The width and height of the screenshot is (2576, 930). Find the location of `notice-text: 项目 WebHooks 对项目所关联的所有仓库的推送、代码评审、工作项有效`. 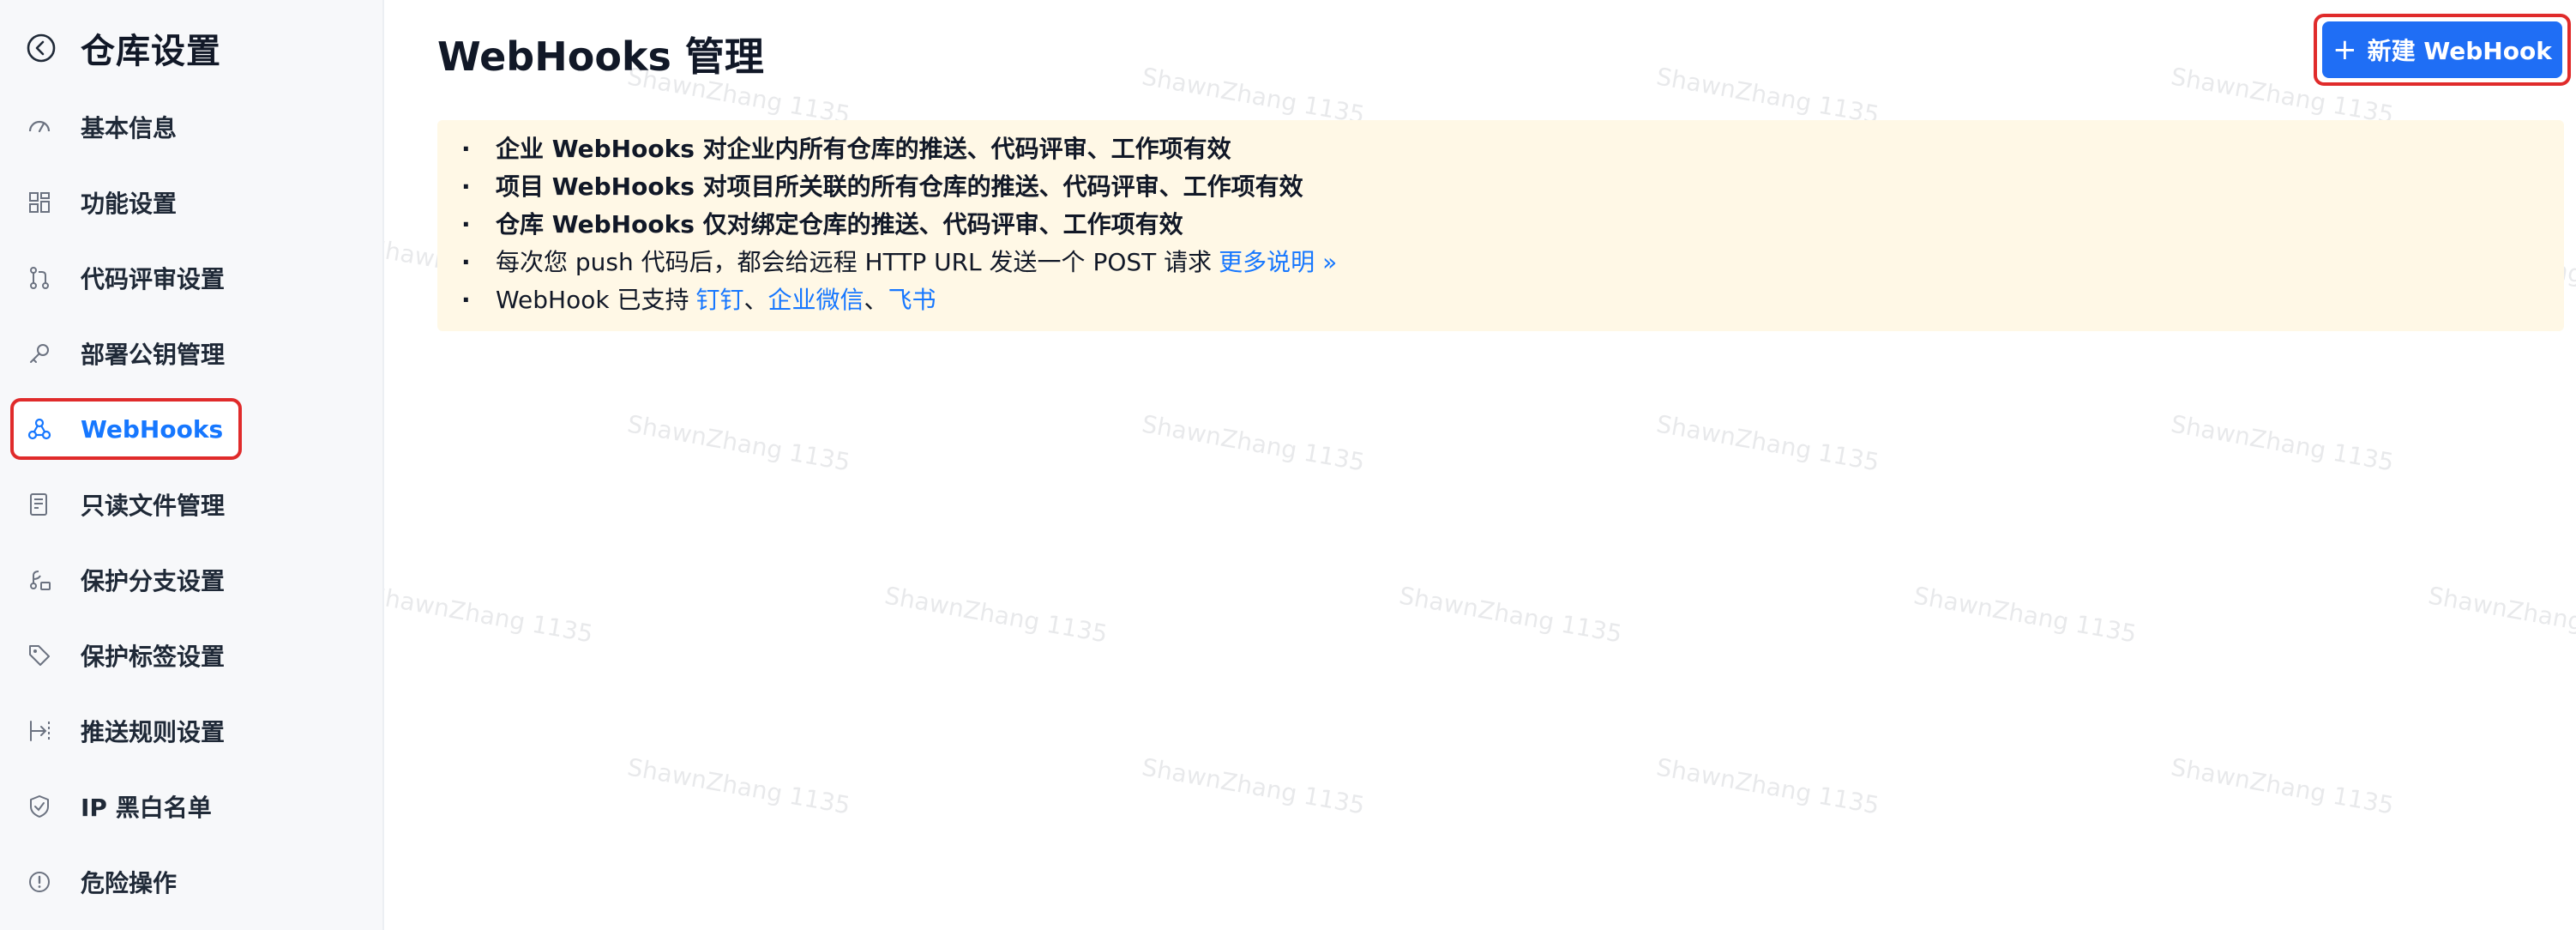

notice-text: 项目 WebHooks 对项目所关联的所有仓库的推送、代码评审、工作项有效 is located at coordinates (899, 186).